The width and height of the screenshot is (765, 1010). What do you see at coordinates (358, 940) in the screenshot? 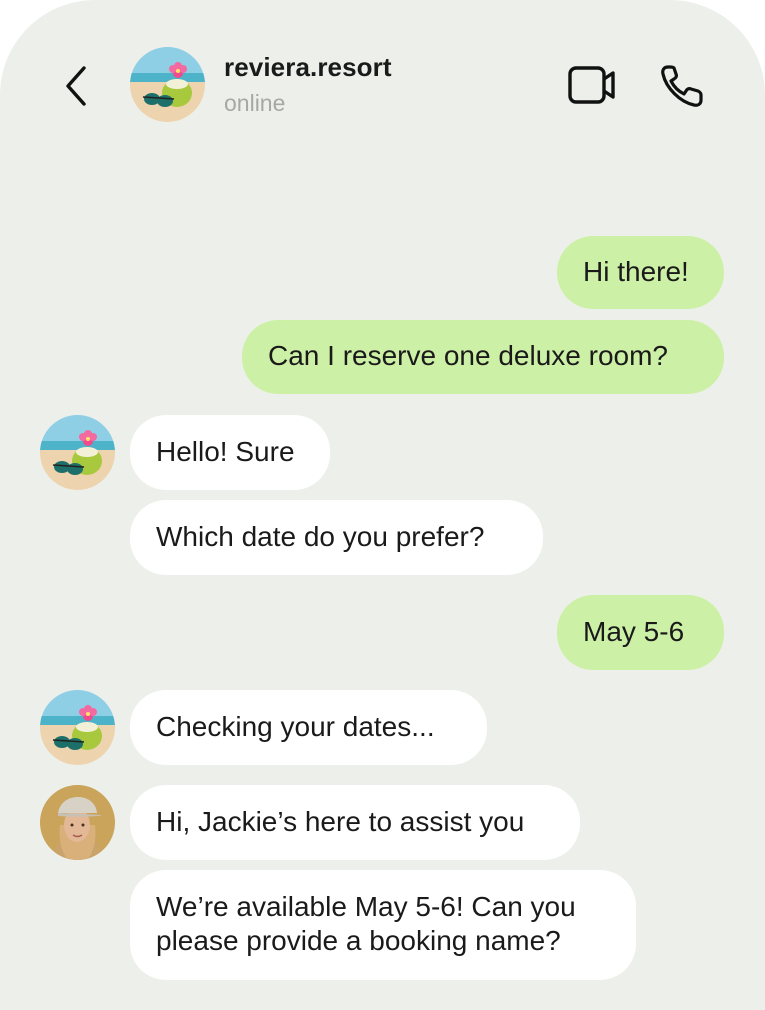
I see `message-text-line: please provide a booking name?` at bounding box center [358, 940].